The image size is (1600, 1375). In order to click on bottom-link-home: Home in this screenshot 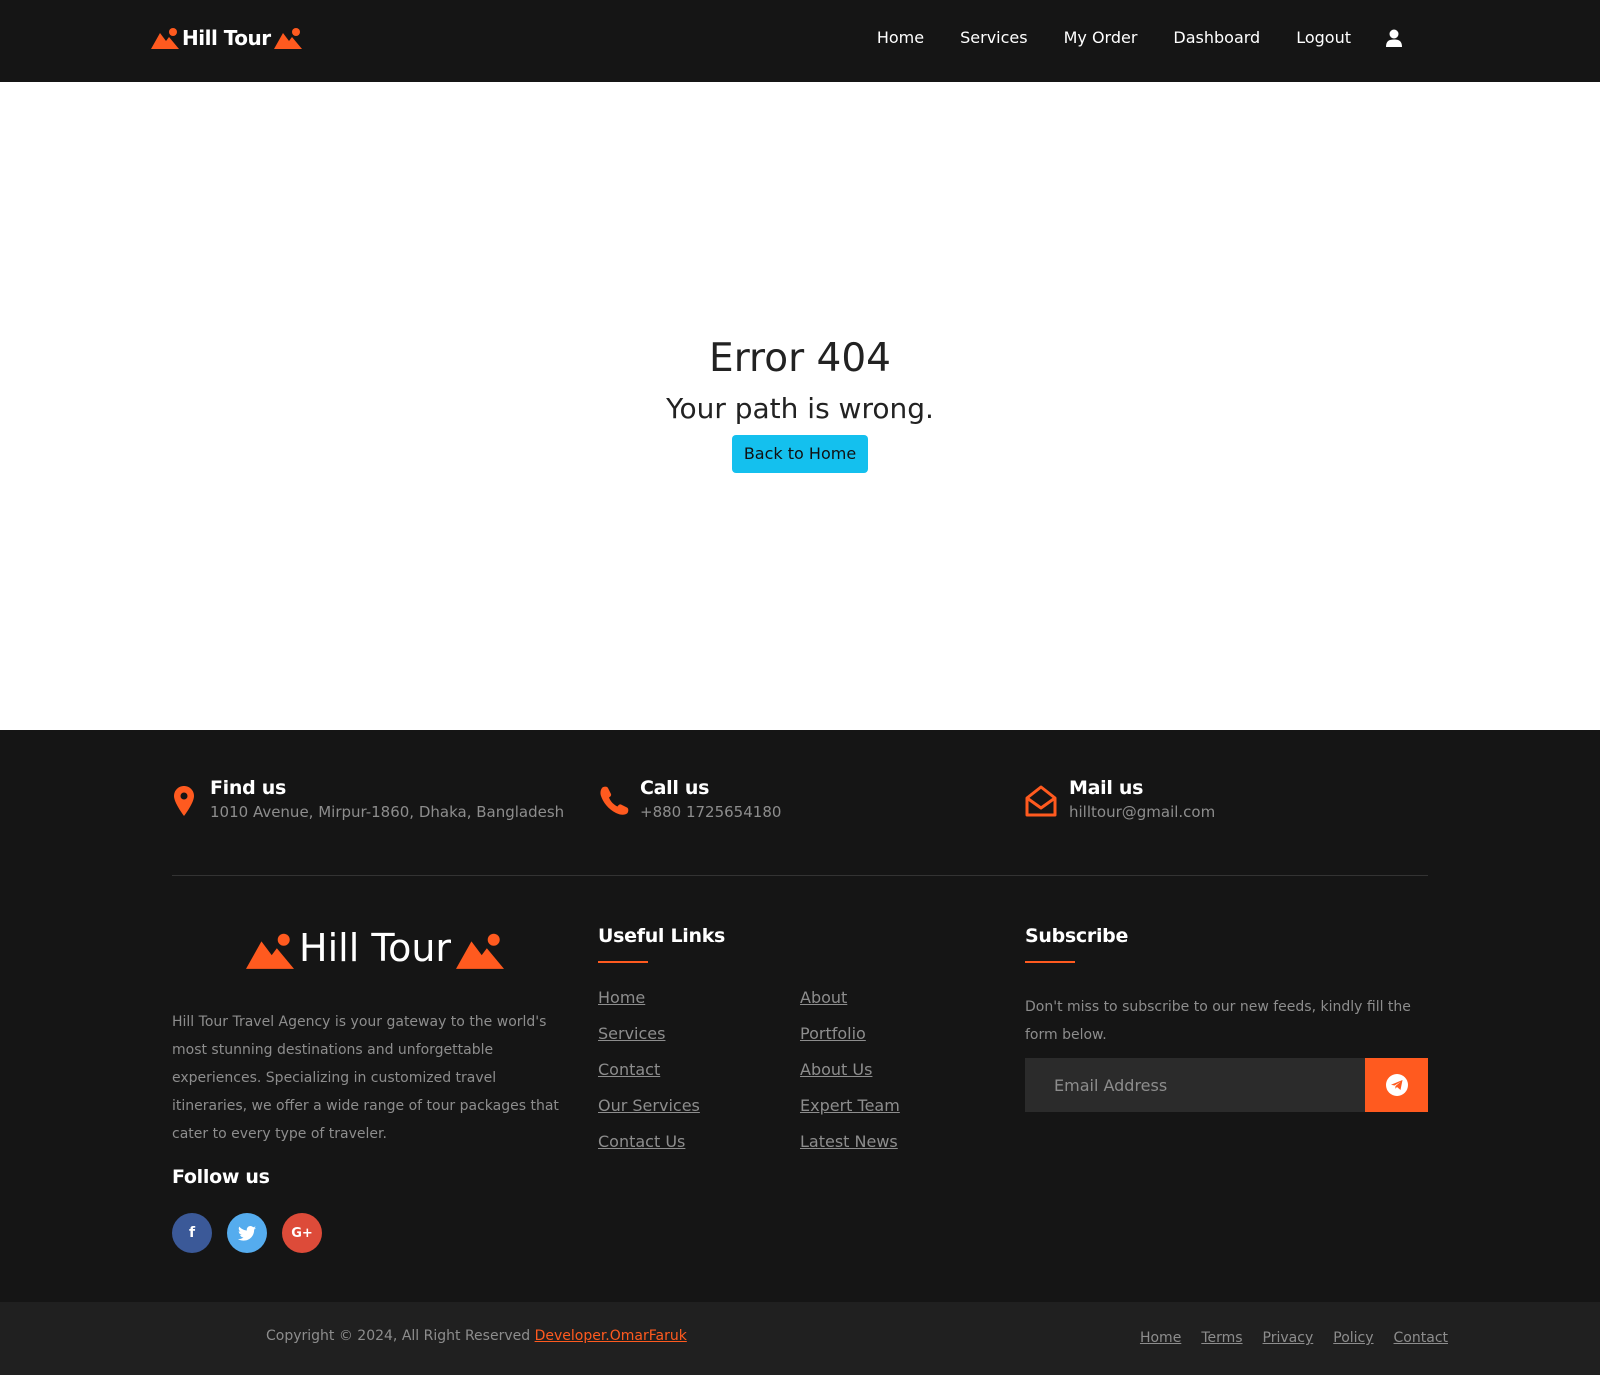, I will do `click(1160, 1338)`.